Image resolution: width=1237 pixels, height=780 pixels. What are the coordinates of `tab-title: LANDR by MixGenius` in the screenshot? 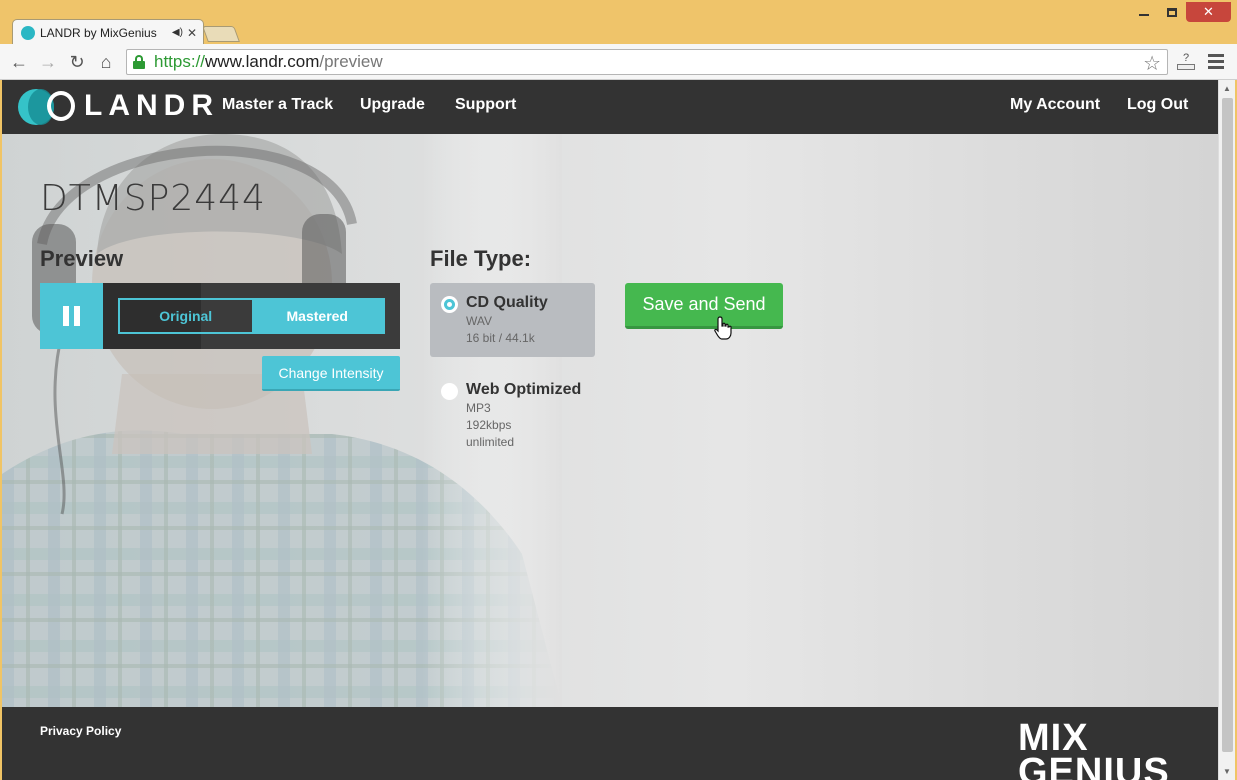 It's located at (98, 32).